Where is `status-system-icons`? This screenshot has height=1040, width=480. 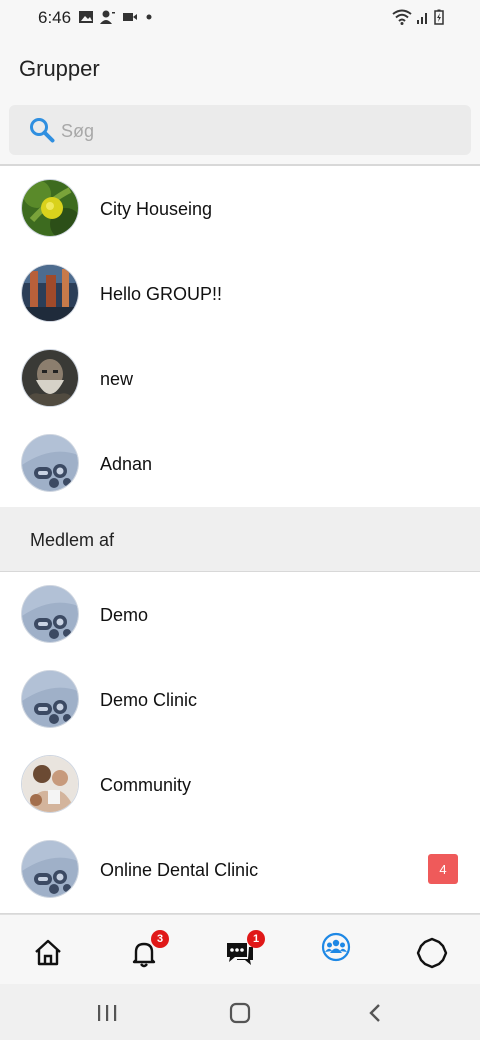
status-system-icons is located at coordinates (418, 17).